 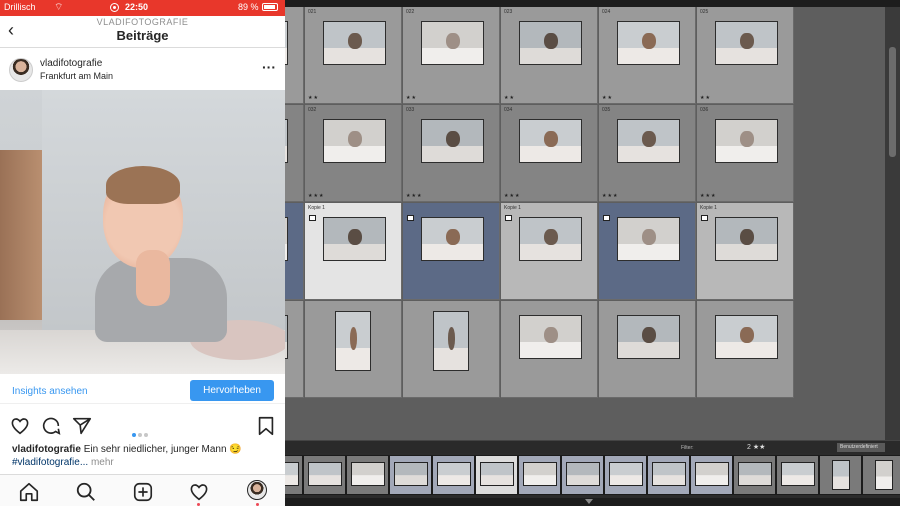 I want to click on profile-avatar-tab, so click(x=257, y=490).